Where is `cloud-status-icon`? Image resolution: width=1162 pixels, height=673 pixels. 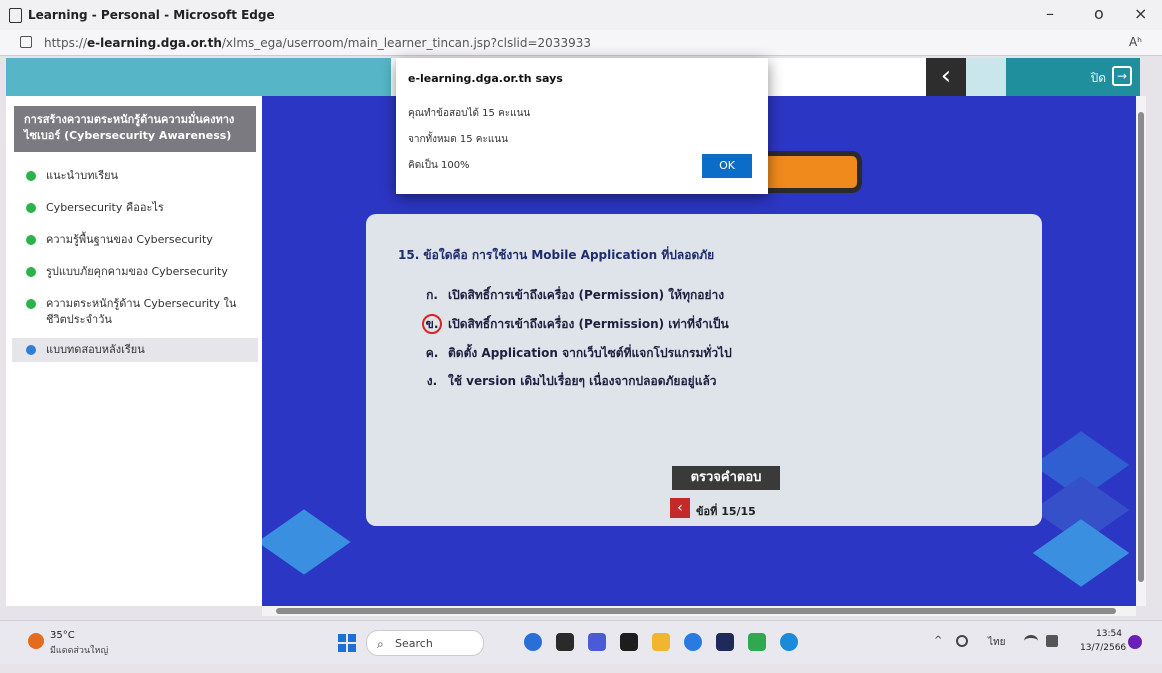 cloud-status-icon is located at coordinates (962, 641).